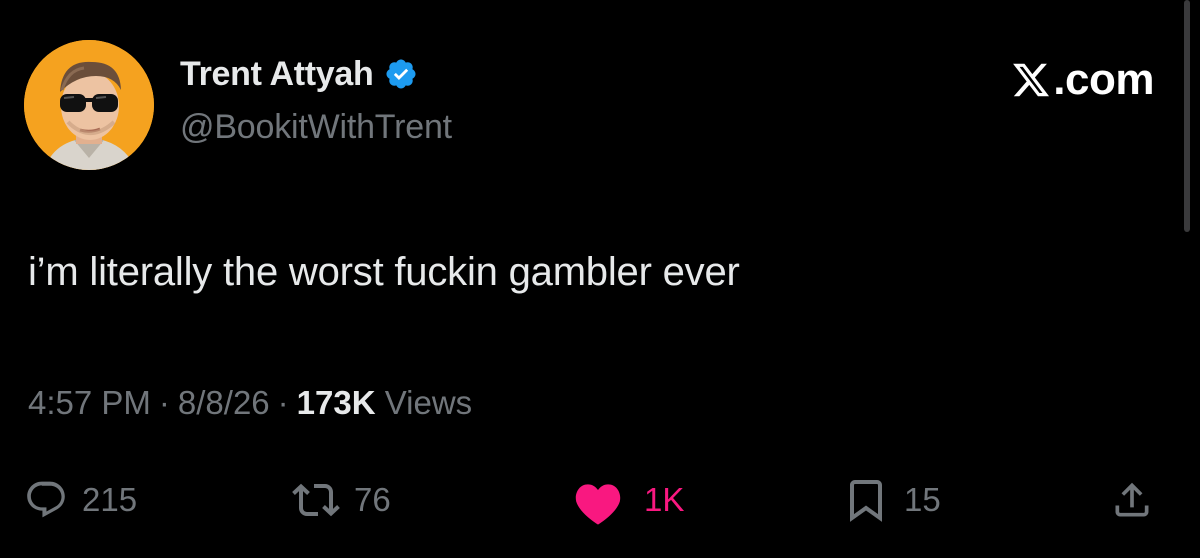 This screenshot has height=558, width=1200. I want to click on tweet-date: 8/8/26, so click(224, 403).